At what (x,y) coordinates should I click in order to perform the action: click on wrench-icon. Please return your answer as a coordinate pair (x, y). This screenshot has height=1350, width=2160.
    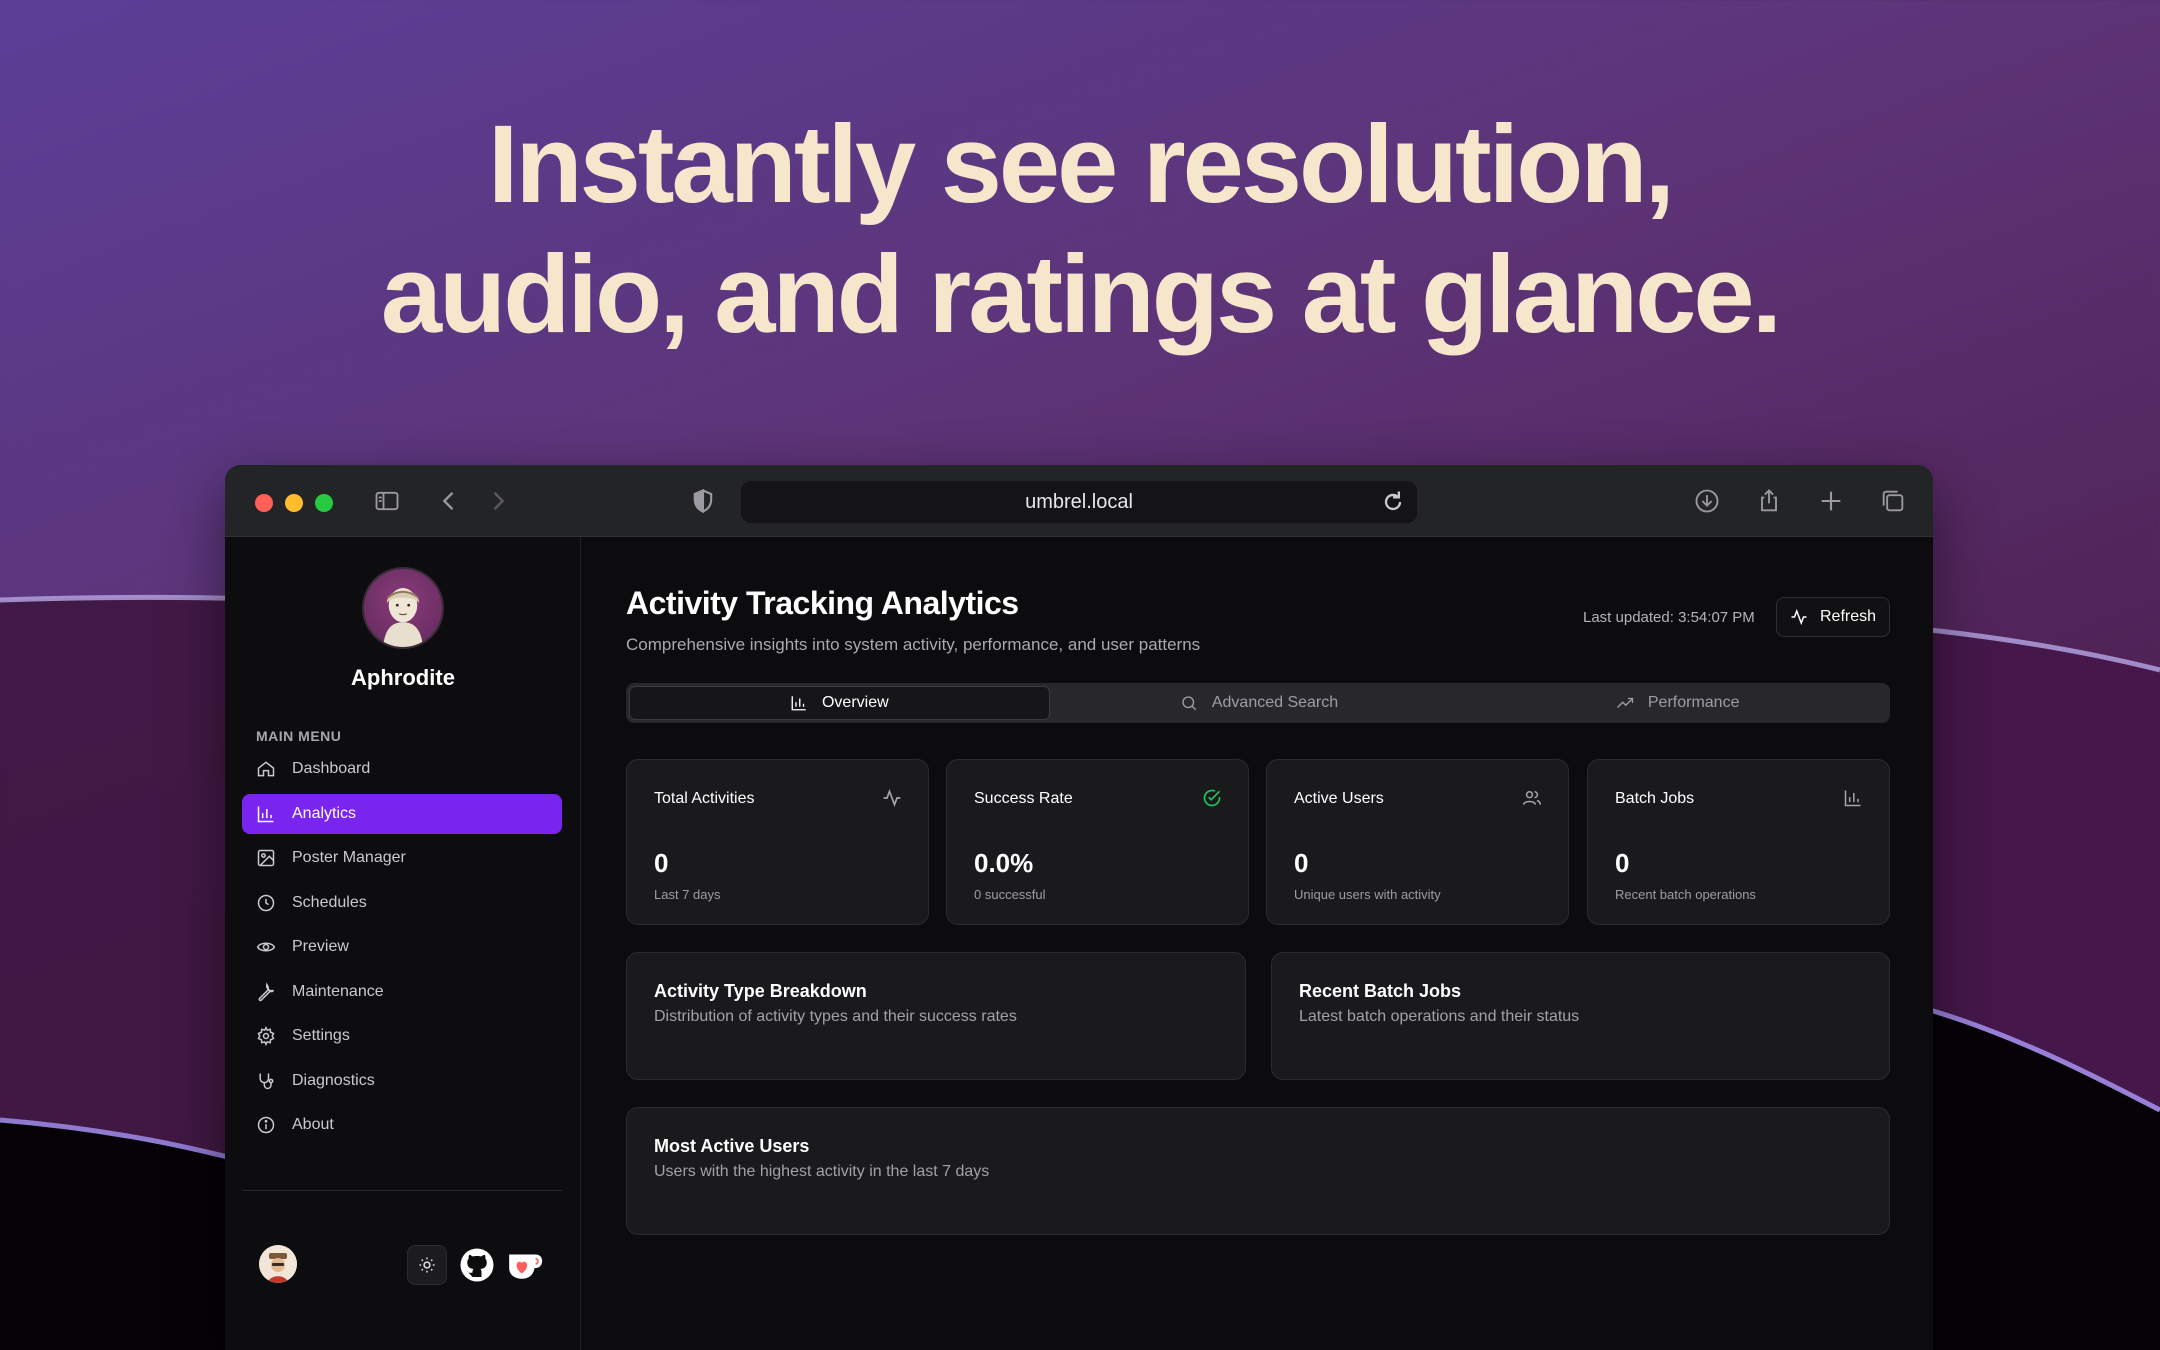
    Looking at the image, I should click on (266, 991).